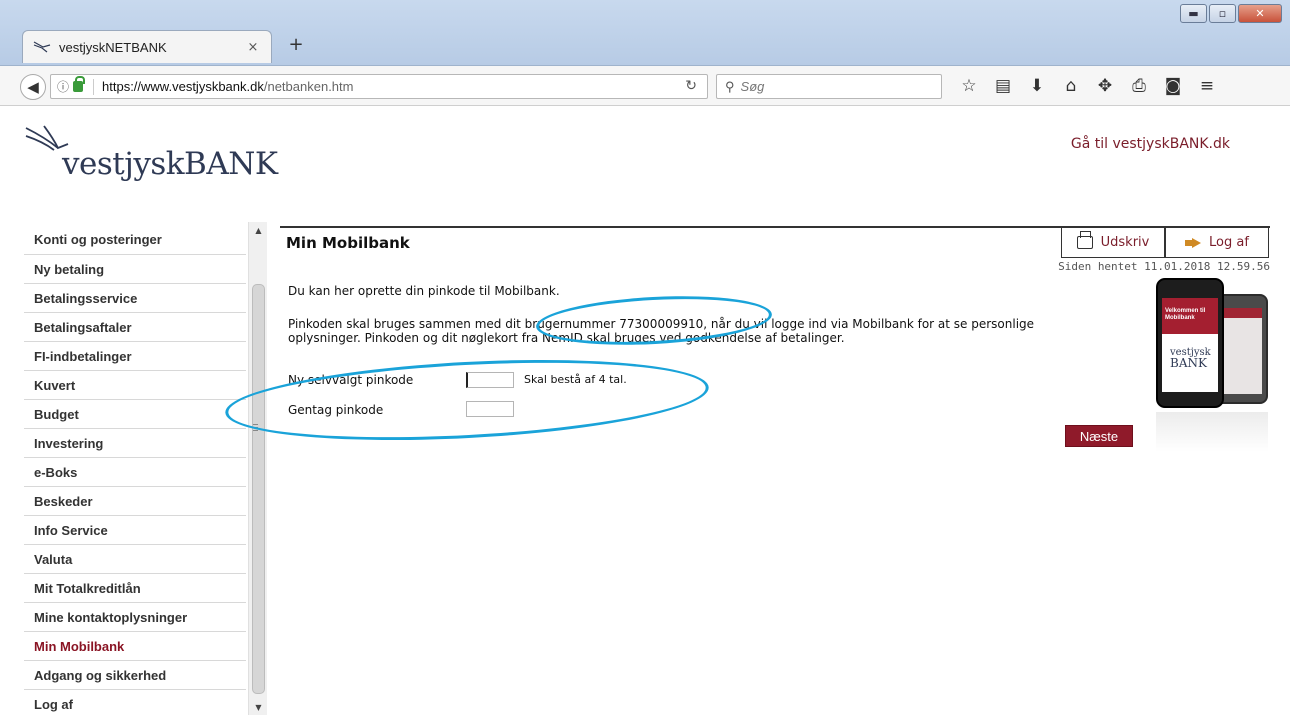 This screenshot has height=715, width=1290. Describe the element at coordinates (575, 379) in the screenshot. I see `pin-hint: Skal bestå af 4 tal.` at that location.